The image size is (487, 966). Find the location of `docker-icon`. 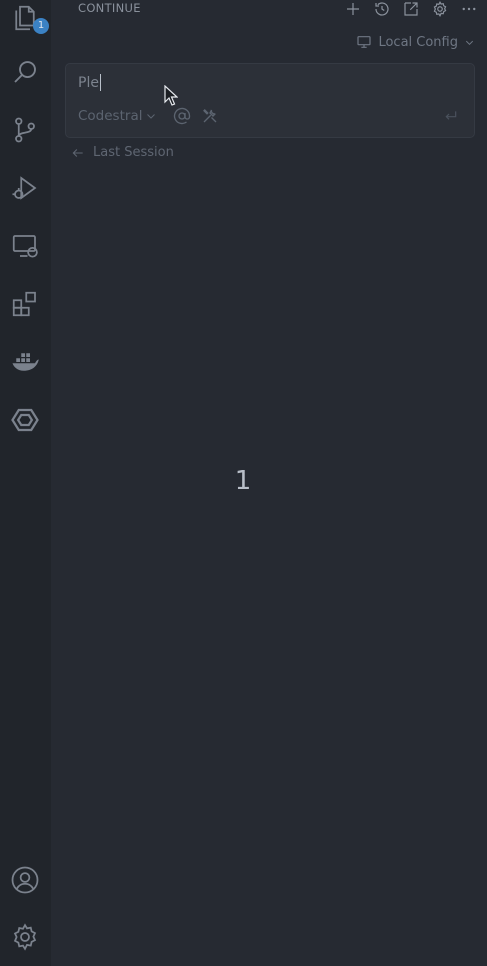

docker-icon is located at coordinates (25, 362).